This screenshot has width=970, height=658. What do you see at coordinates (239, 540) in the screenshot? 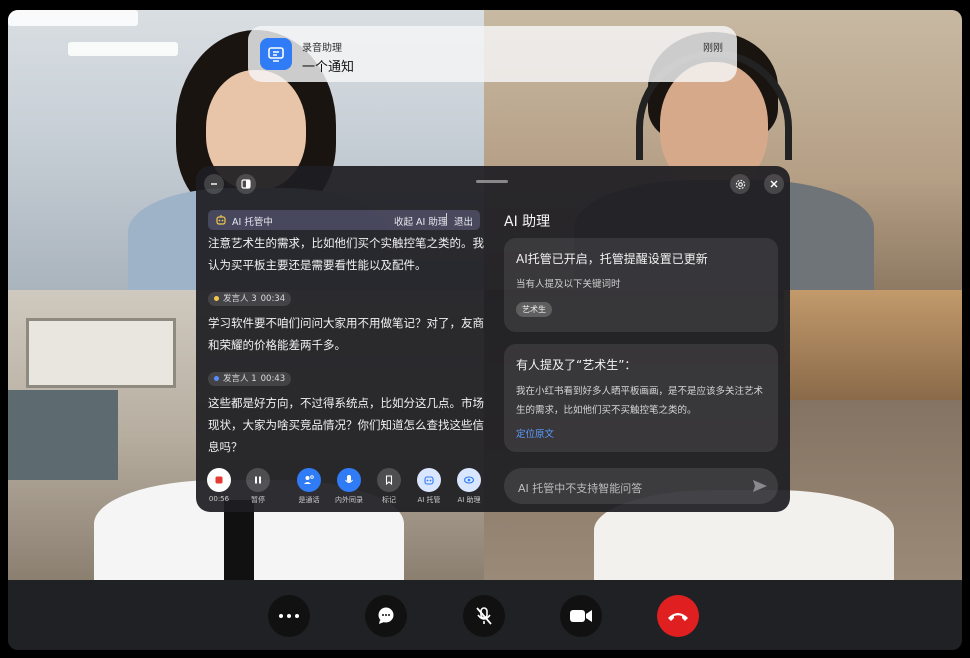
I see `person-tie` at bounding box center [239, 540].